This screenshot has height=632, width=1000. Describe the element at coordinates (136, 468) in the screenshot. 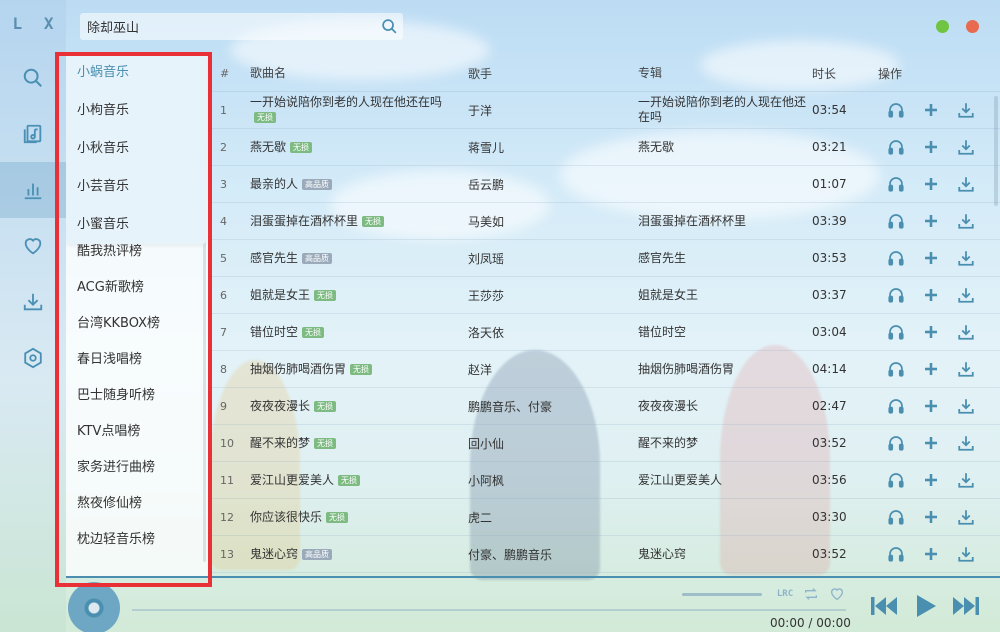

I see `board-item: 家务进行曲榜` at that location.